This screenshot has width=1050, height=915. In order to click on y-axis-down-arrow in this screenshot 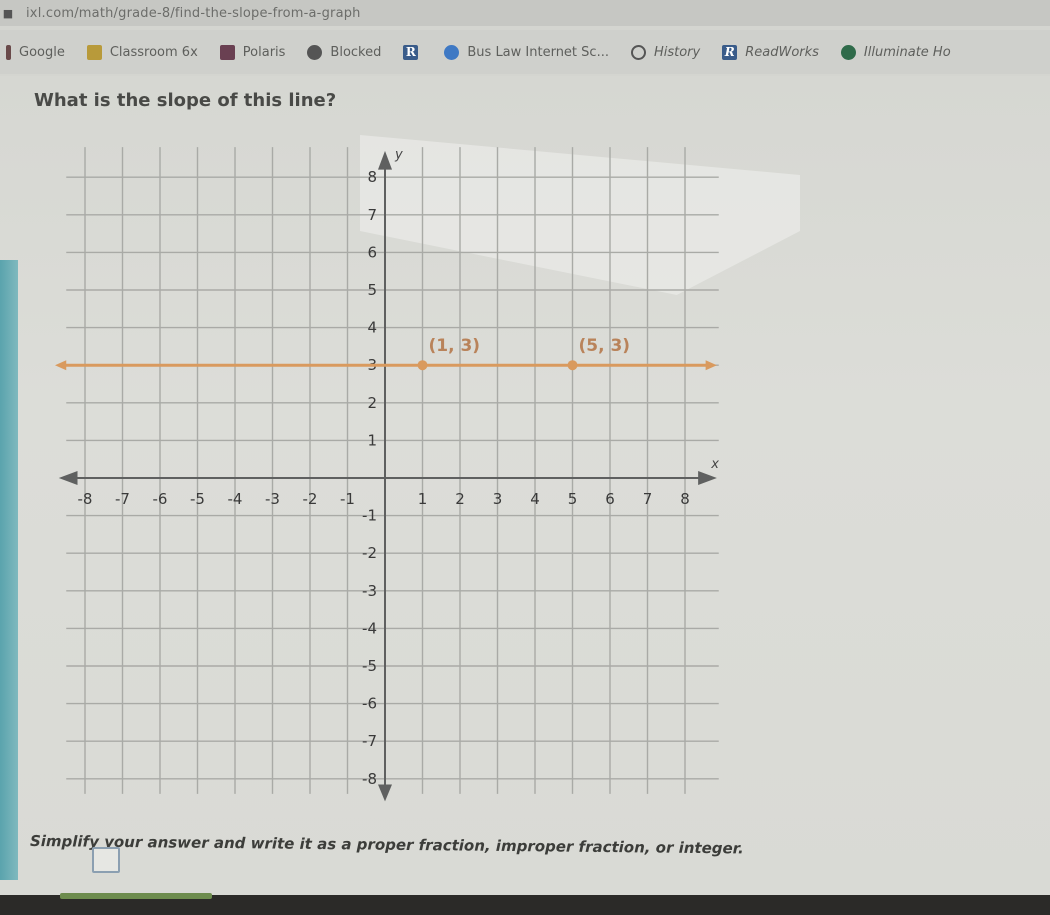, I will do `click(385, 793)`.